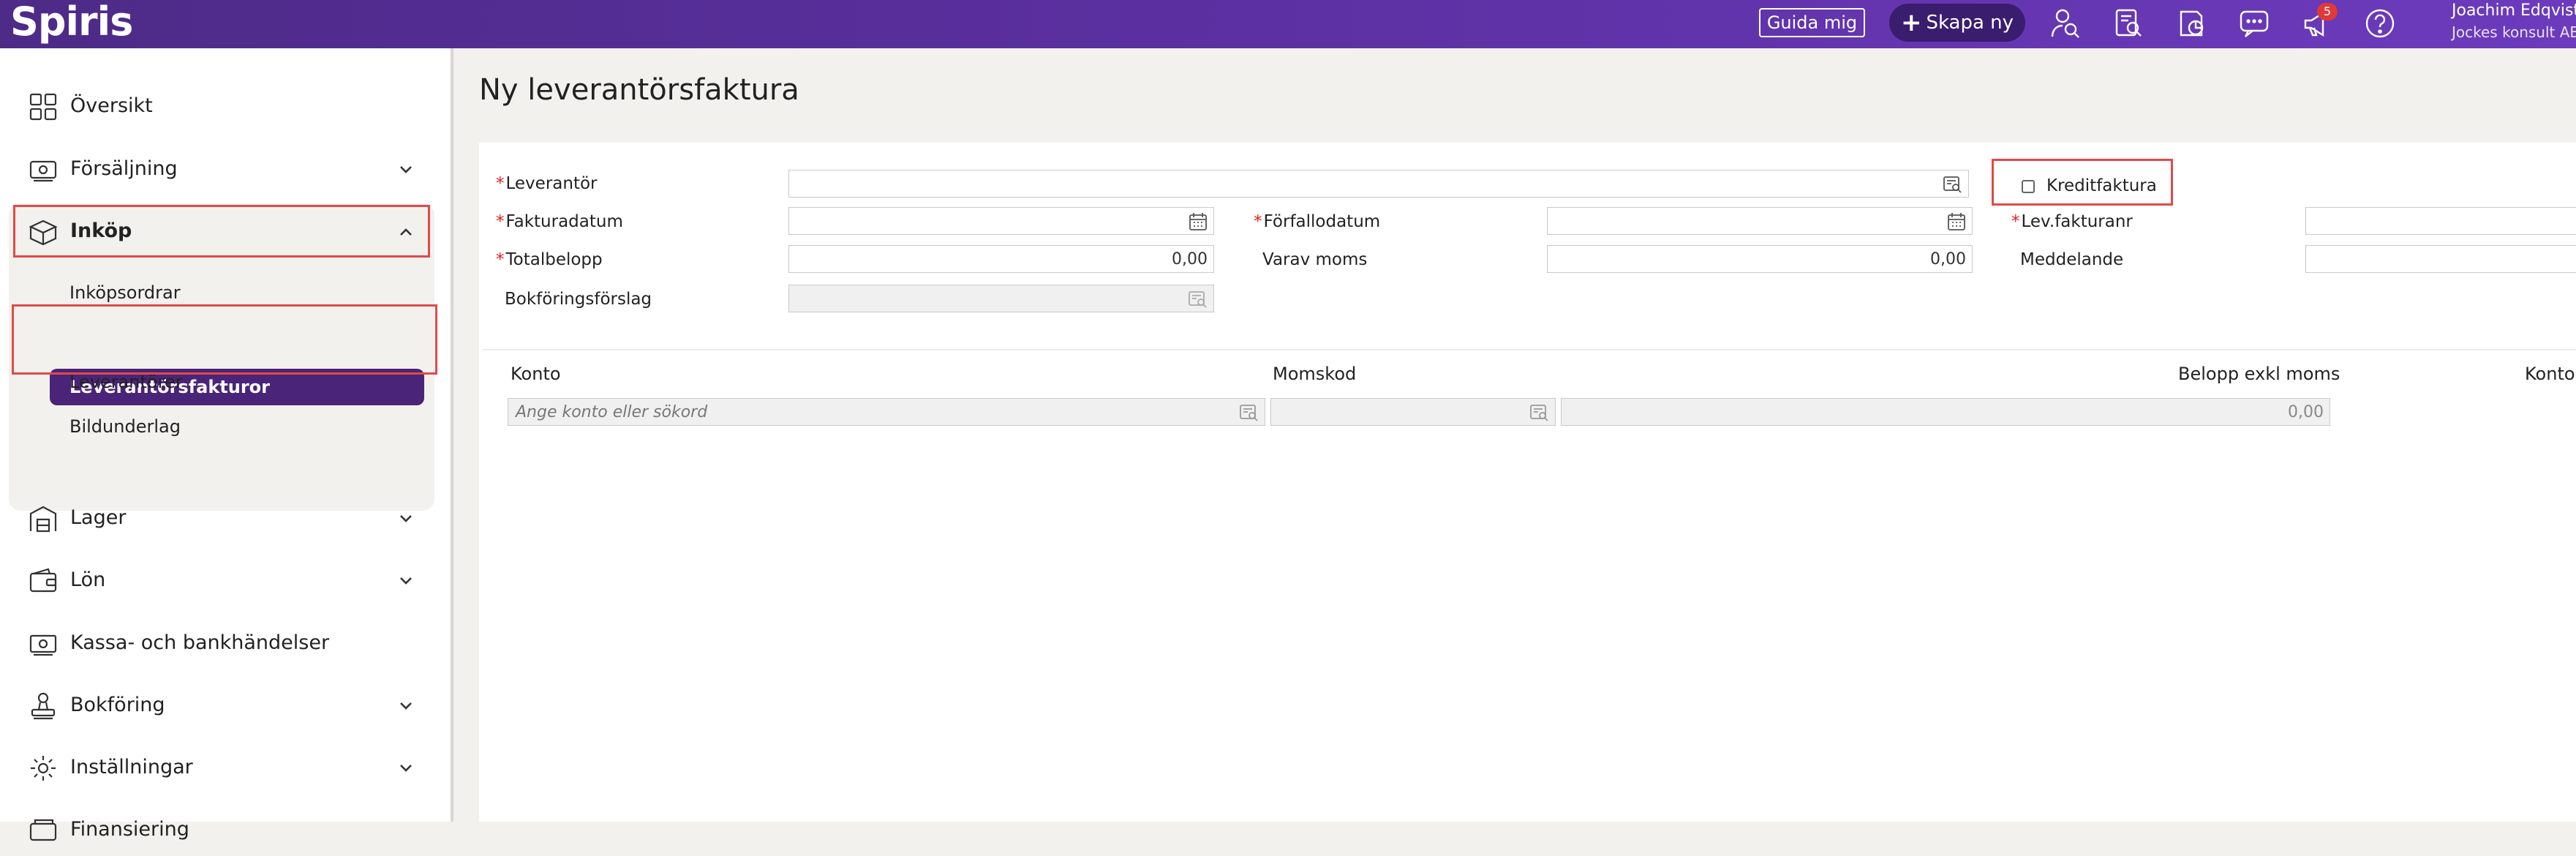 The height and width of the screenshot is (856, 2576). Describe the element at coordinates (1378, 184) in the screenshot. I see `supplier-field` at that location.